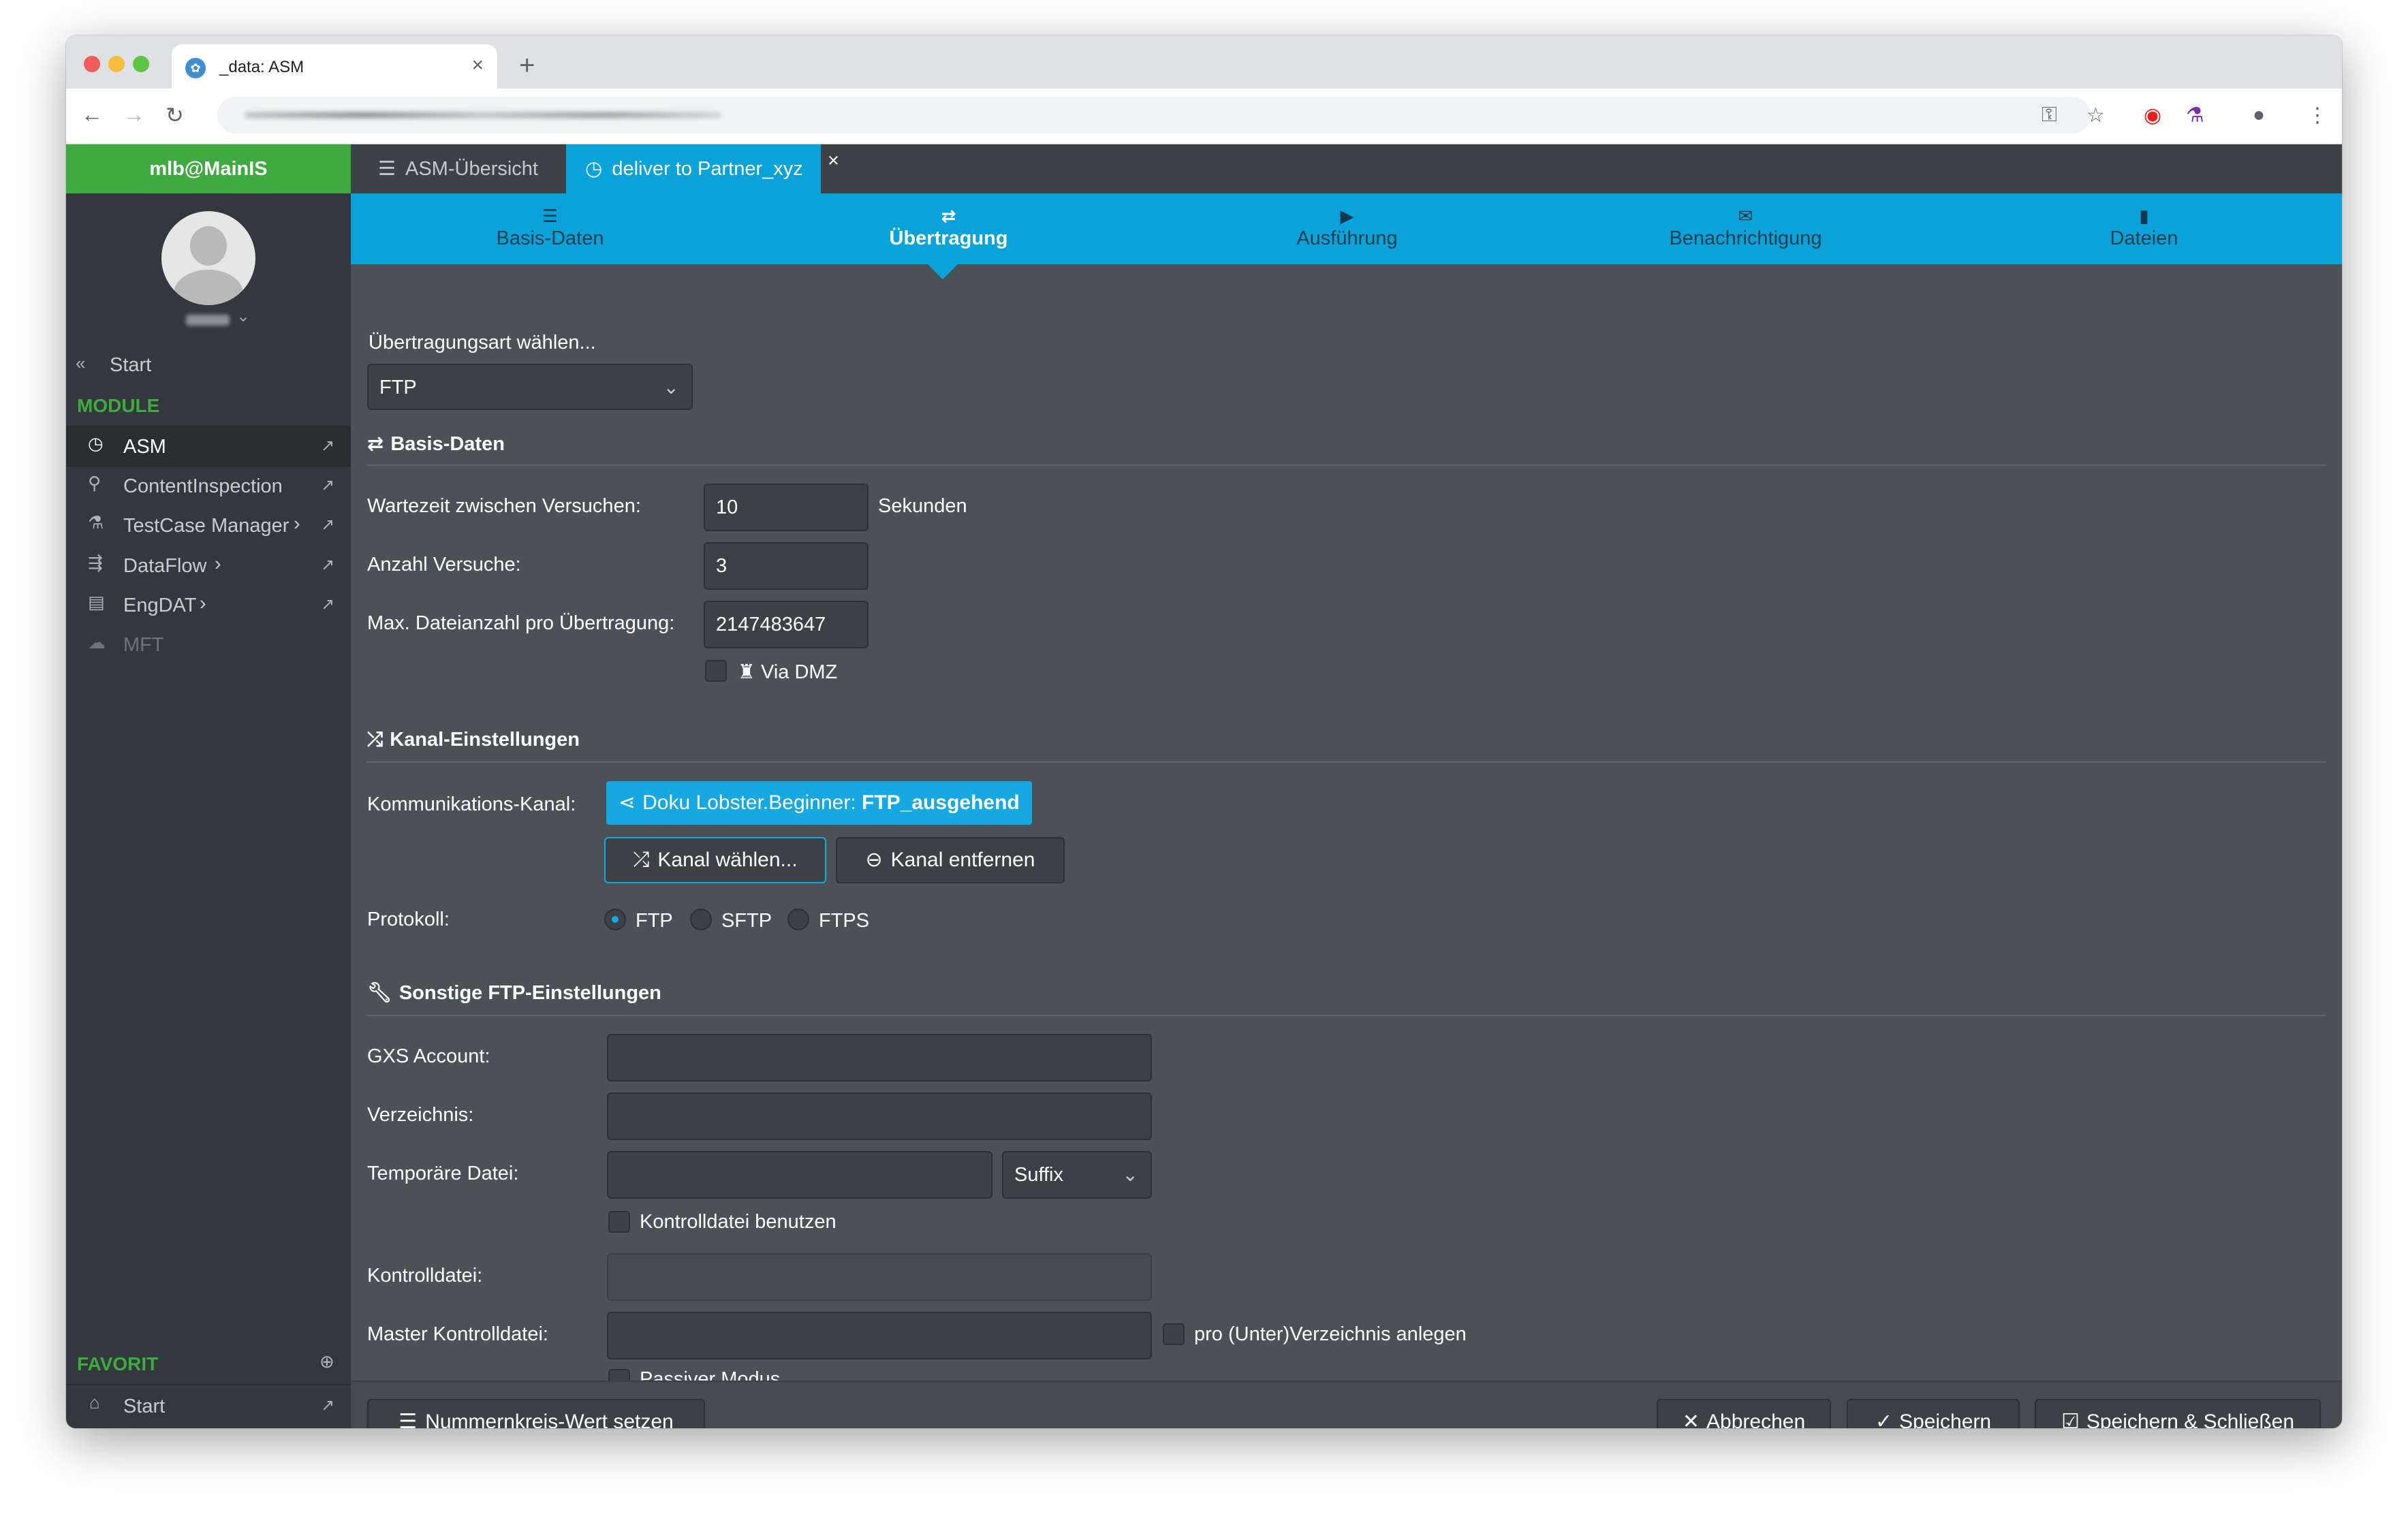 This screenshot has width=2408, height=1529. What do you see at coordinates (950, 860) in the screenshot?
I see `remove-channel-button: ⊖ Kanal entfernen` at bounding box center [950, 860].